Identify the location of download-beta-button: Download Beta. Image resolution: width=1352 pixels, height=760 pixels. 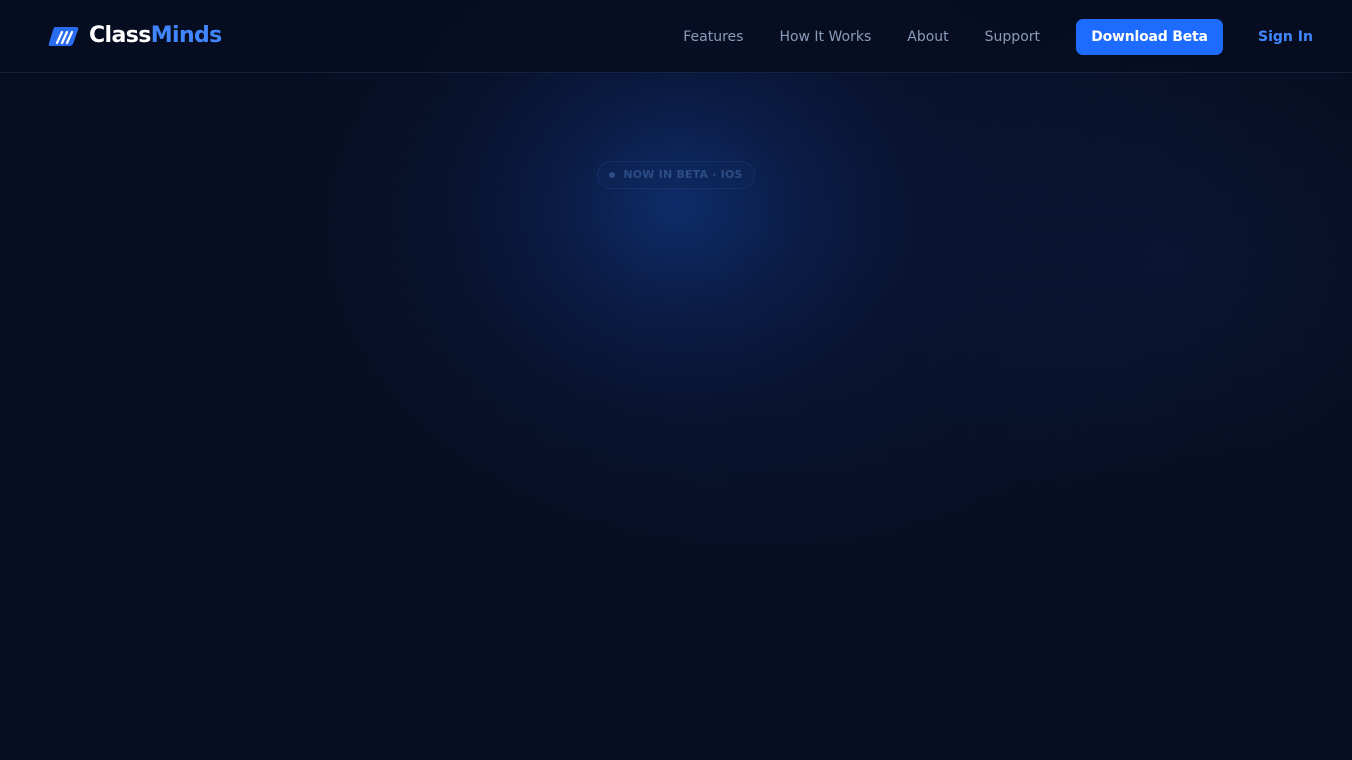
(1149, 37).